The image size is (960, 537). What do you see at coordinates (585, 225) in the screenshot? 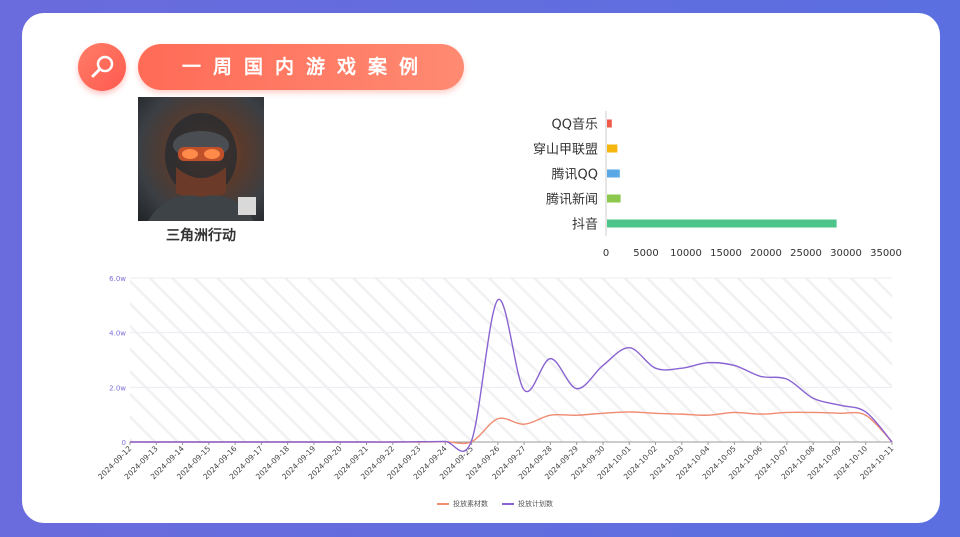
I see `bar-category-label: 抖音` at bounding box center [585, 225].